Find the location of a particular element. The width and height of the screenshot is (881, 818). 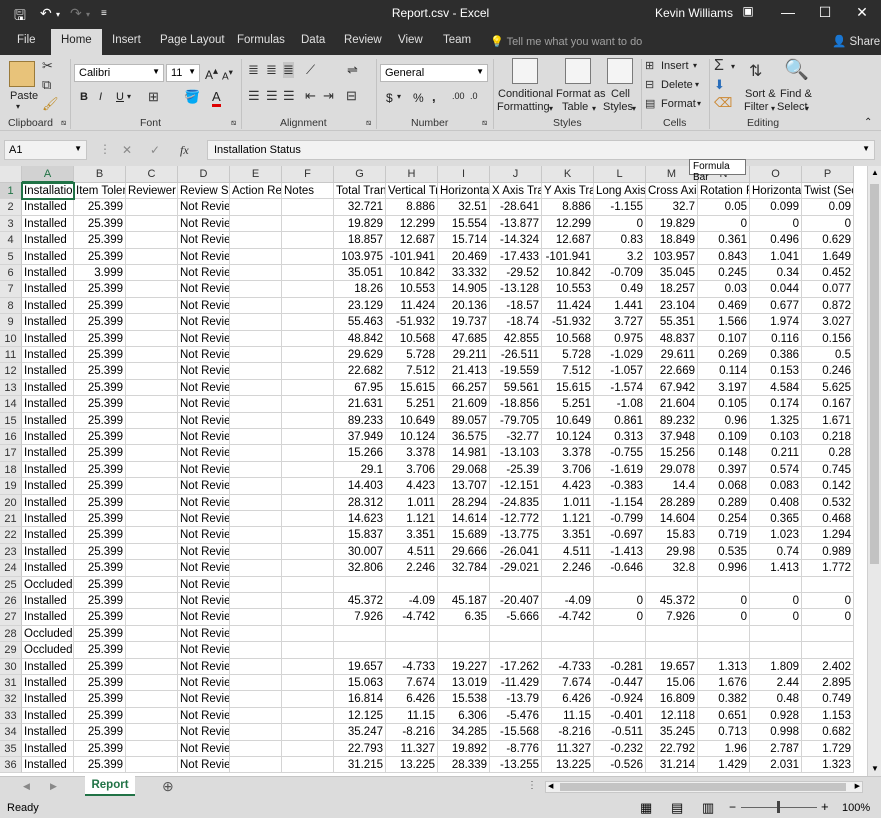

table-cell: 1.153 is located at coordinates (828, 716).